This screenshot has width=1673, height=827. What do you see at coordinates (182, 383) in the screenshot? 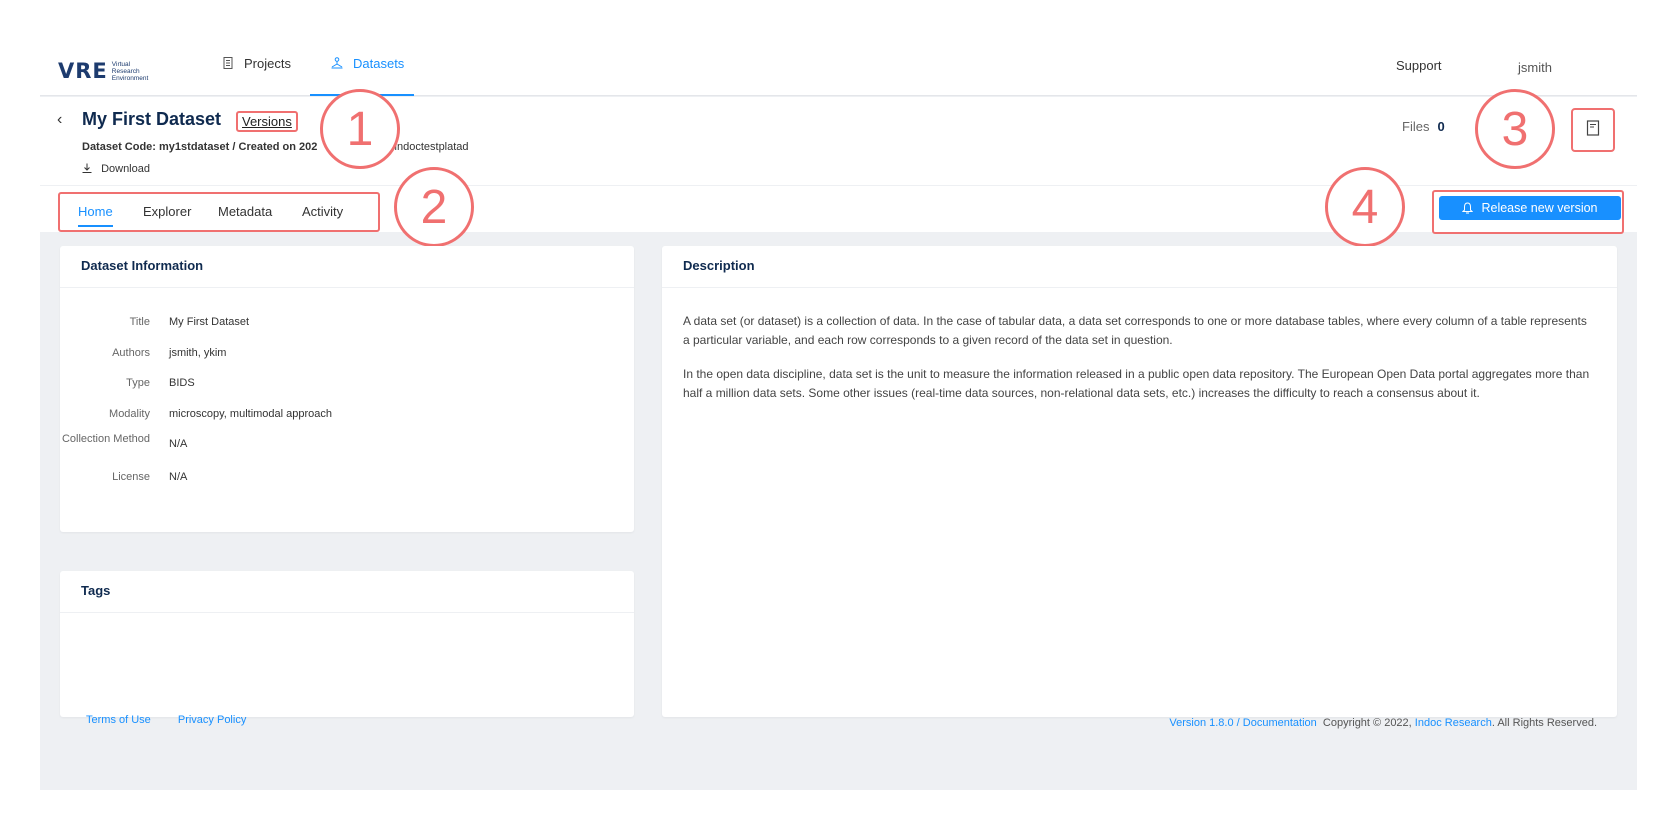
I see `info-value: BIDS` at bounding box center [182, 383].